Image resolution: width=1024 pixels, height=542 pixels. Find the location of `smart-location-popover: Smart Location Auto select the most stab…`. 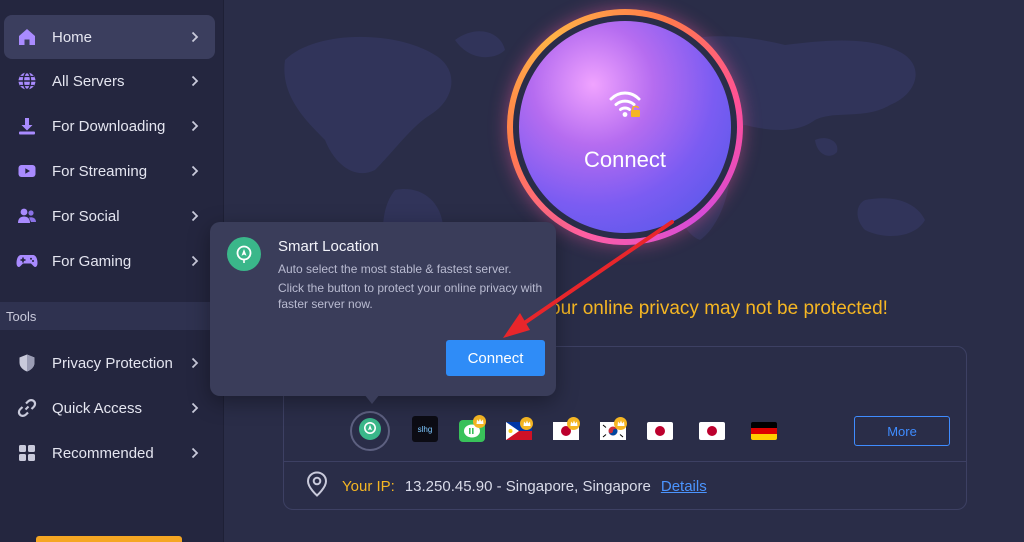

smart-location-popover: Smart Location Auto select the most stab… is located at coordinates (383, 313).